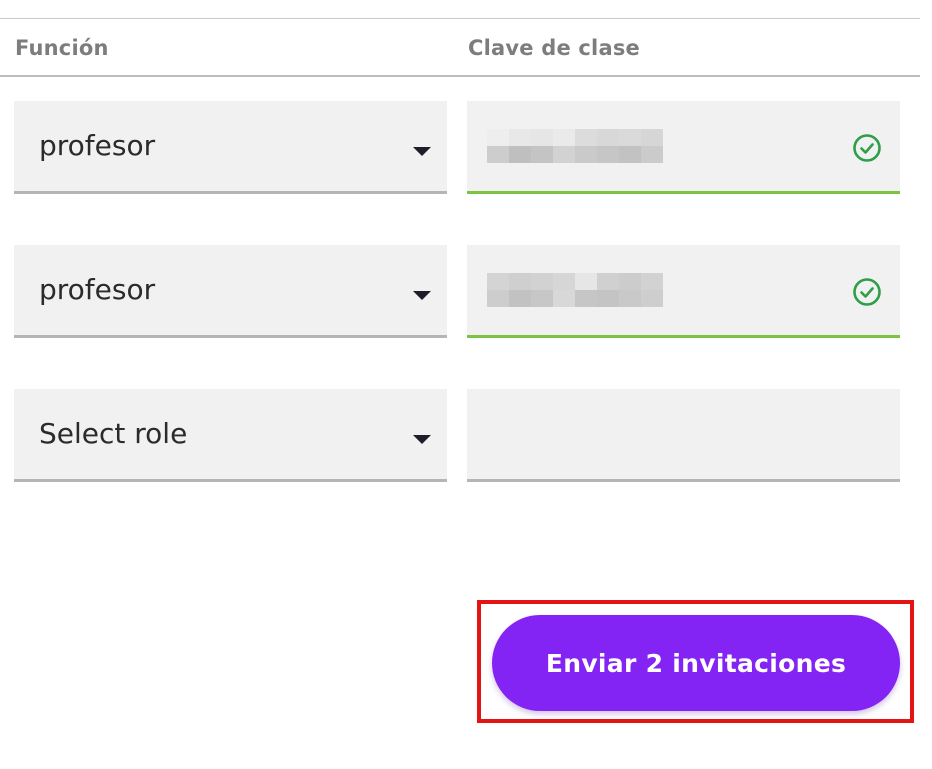  I want to click on send-invitations-button: Enviar 2 invitaciones, so click(696, 663).